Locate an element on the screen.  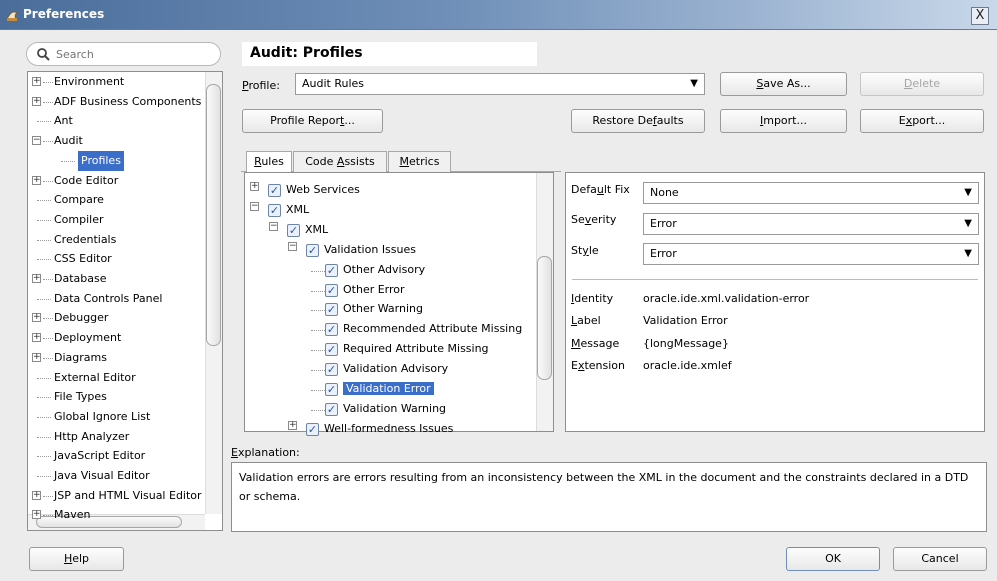
rule-item-validation-advisory: Validation Advisory is located at coordinates (395, 368).